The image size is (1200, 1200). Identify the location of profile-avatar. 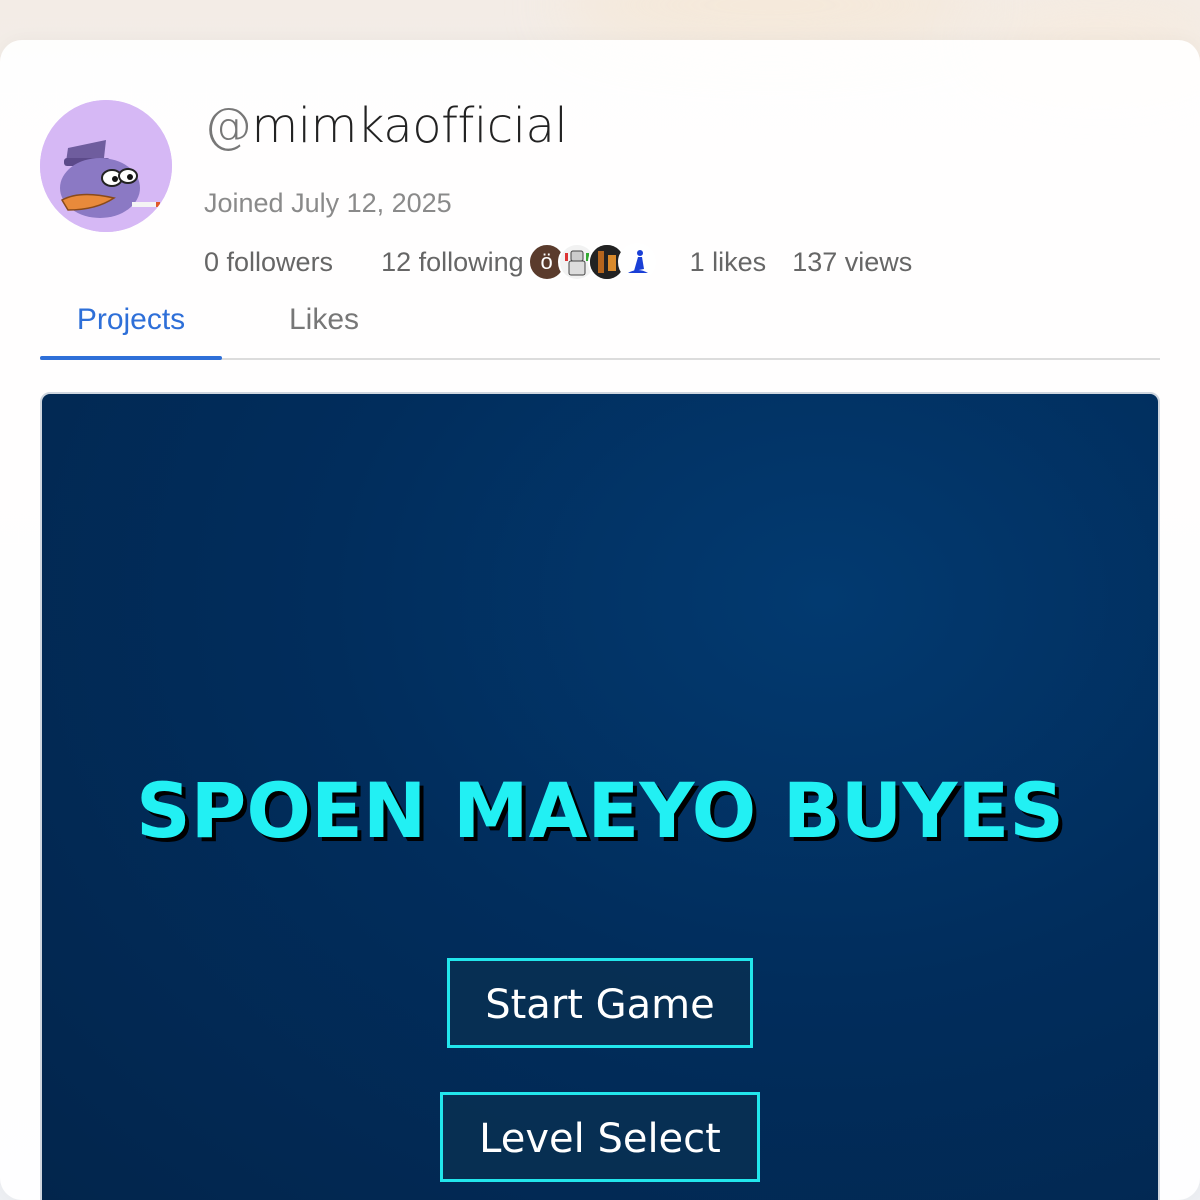
(106, 166).